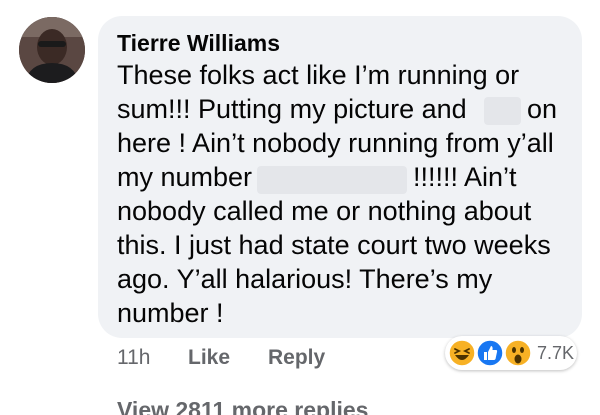 This screenshot has width=600, height=415. I want to click on comment-line: sum!!! Putting my picture and, so click(292, 109).